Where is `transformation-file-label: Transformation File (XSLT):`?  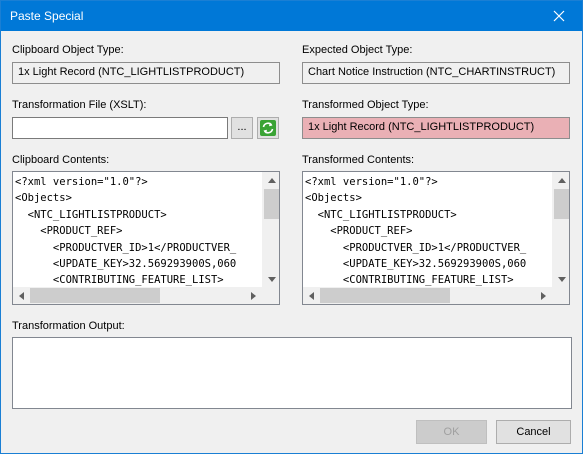 transformation-file-label: Transformation File (XSLT): is located at coordinates (79, 105).